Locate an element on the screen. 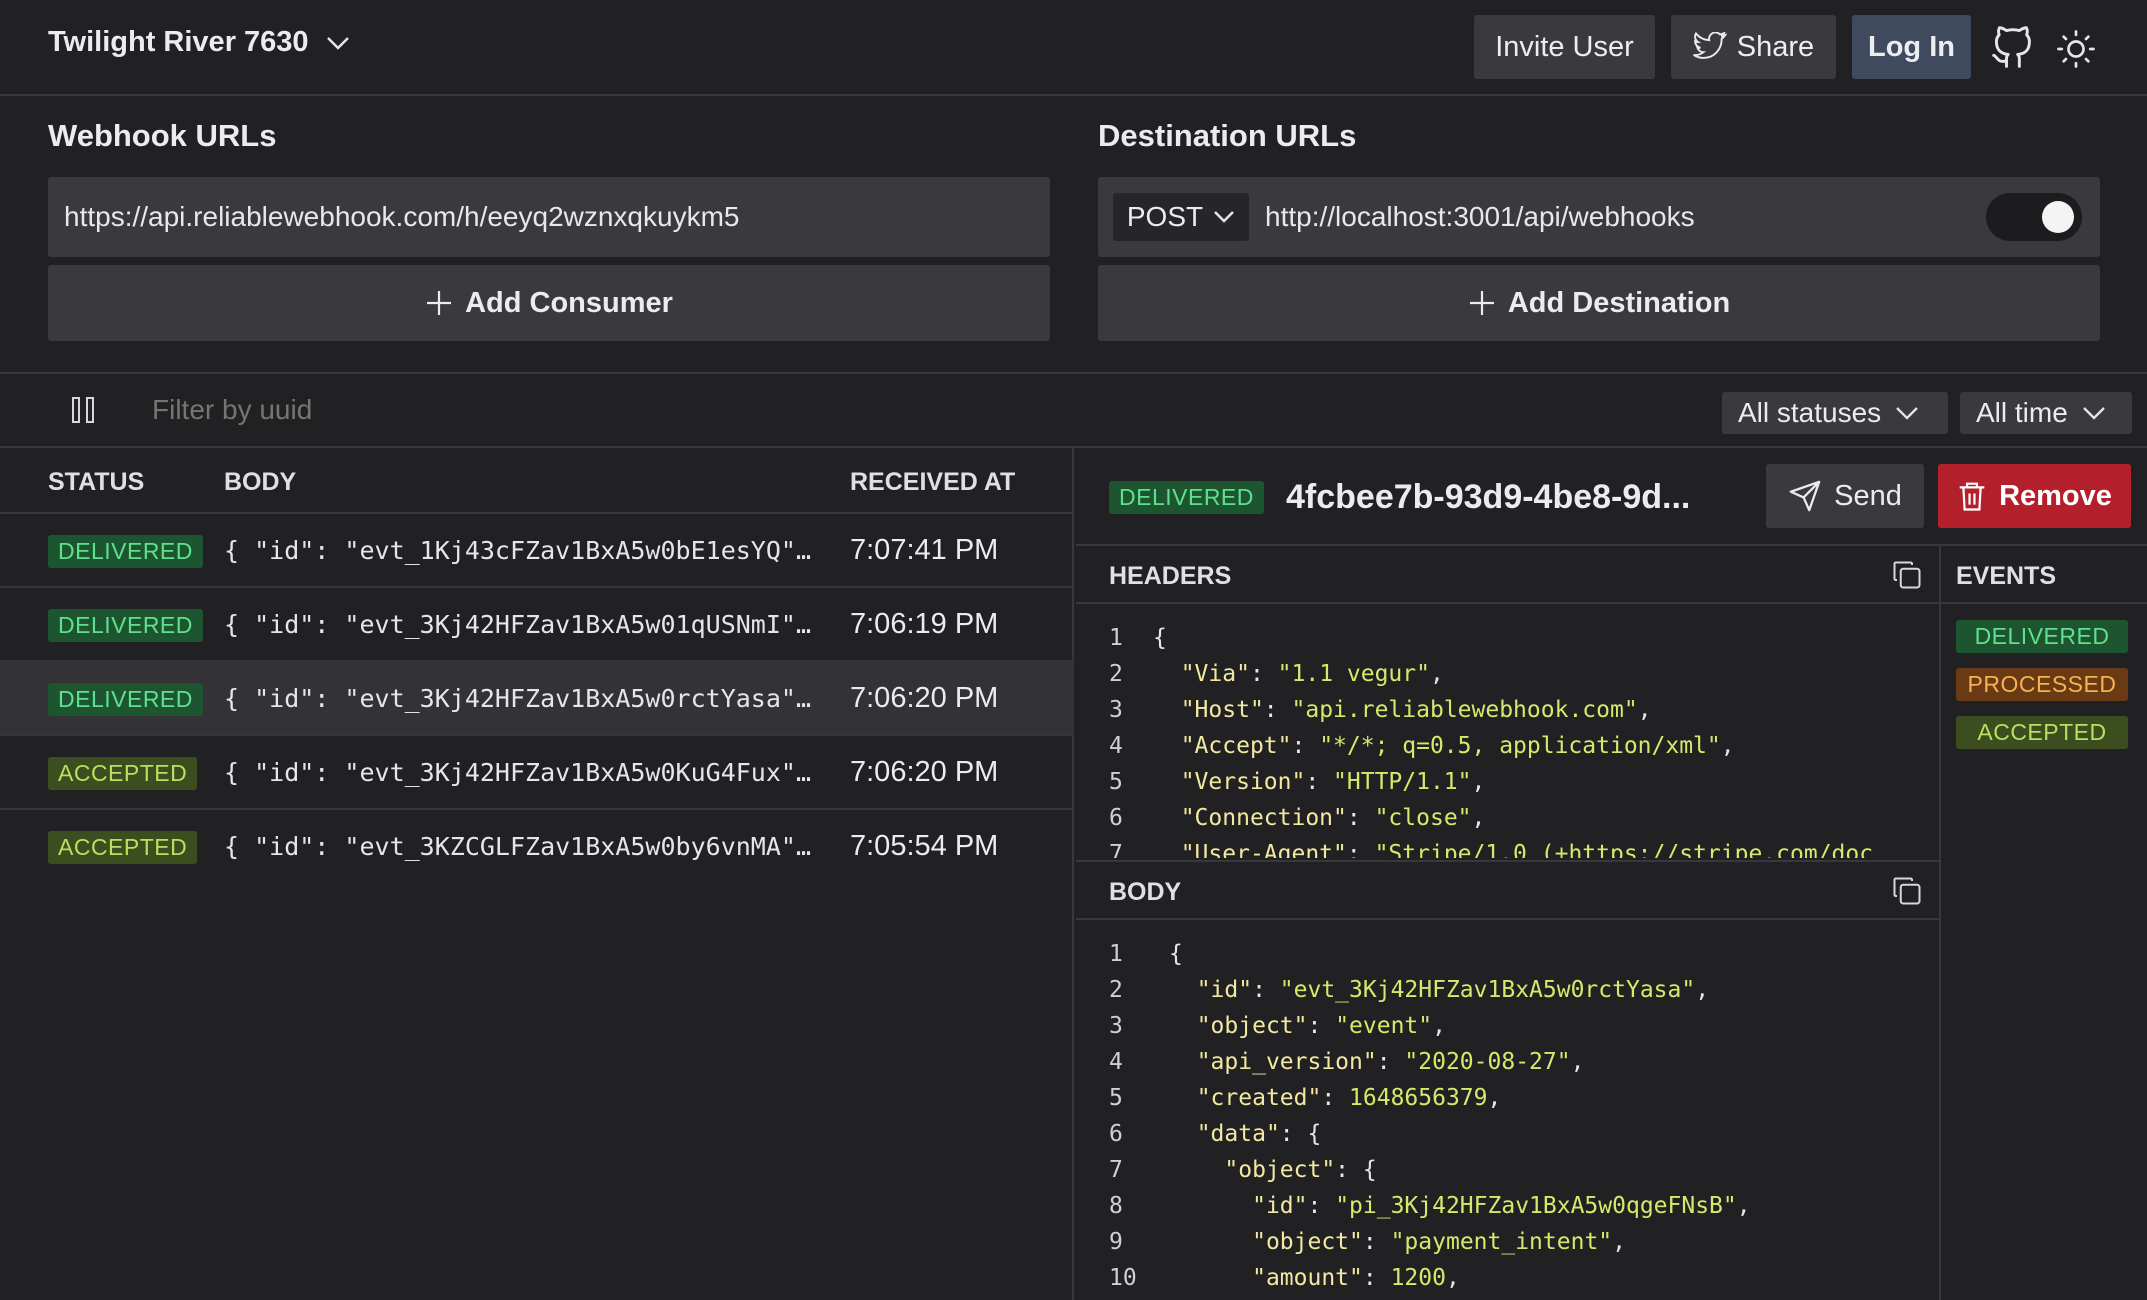 The width and height of the screenshot is (2147, 1300). login-label: Log In is located at coordinates (1911, 46).